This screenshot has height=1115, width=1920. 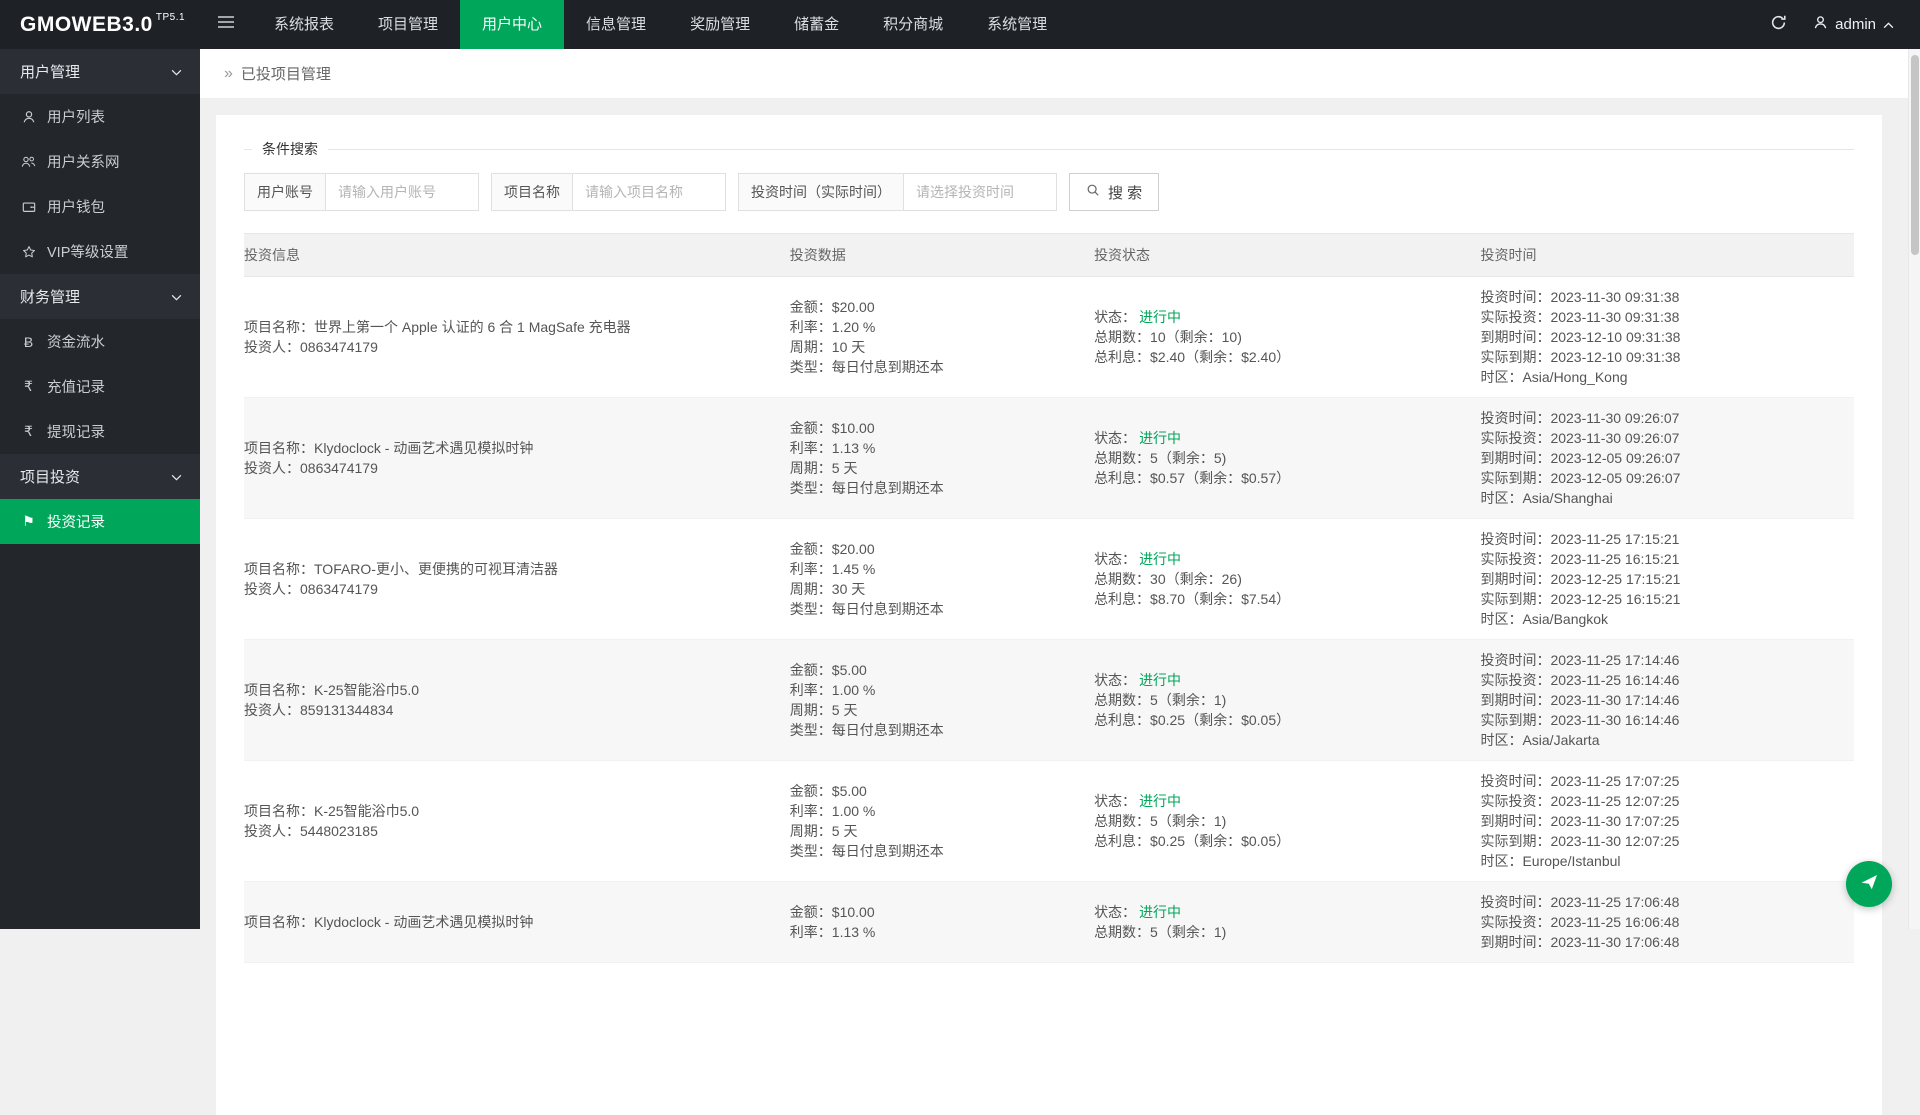 What do you see at coordinates (50, 71) in the screenshot?
I see `sidebar-group-label: 用户管理` at bounding box center [50, 71].